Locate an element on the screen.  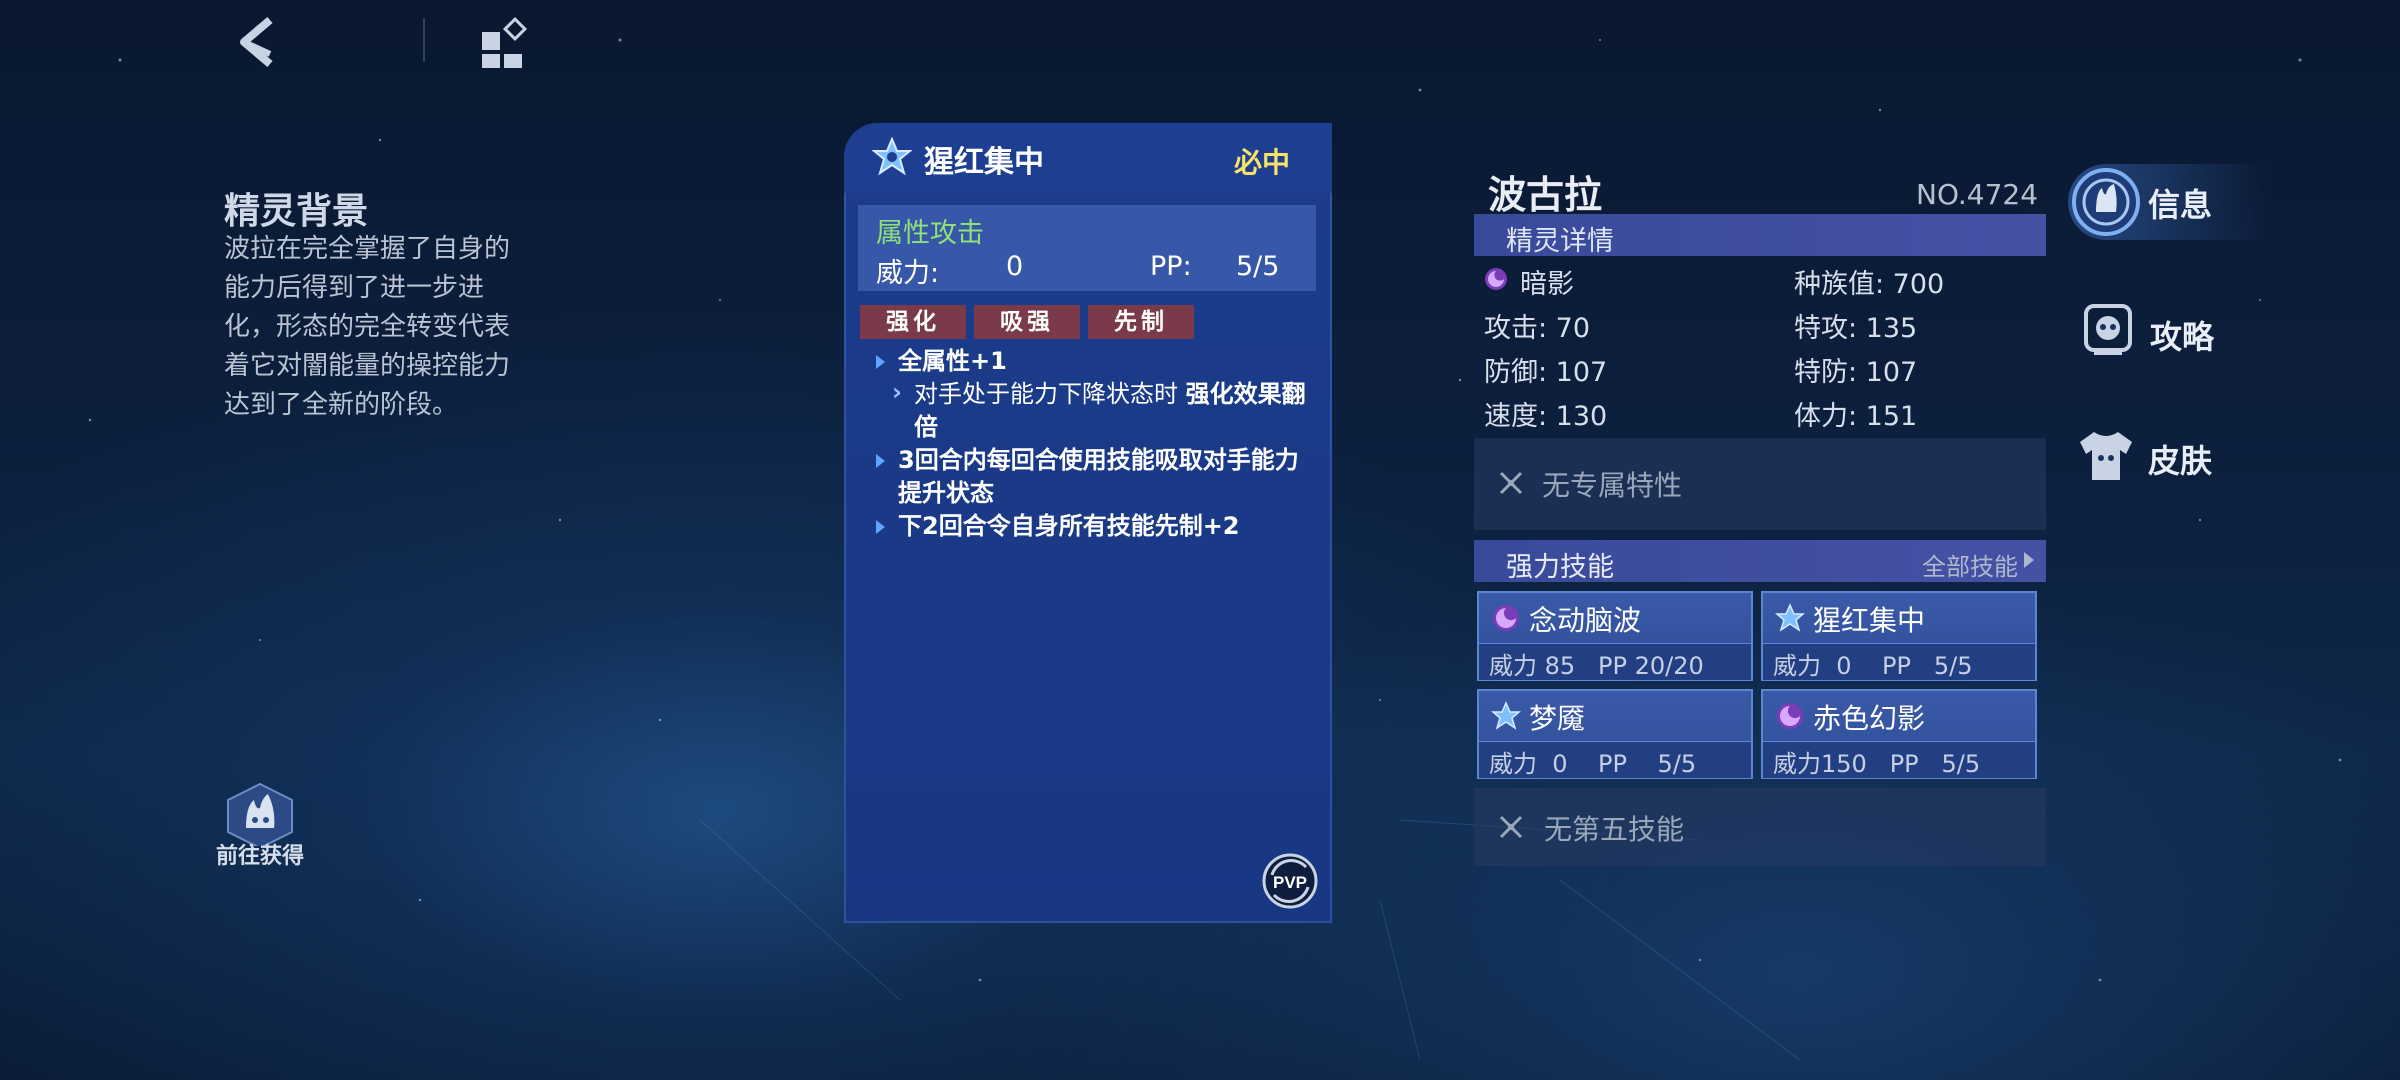
effect-item: 全属性+1 is located at coordinates (1094, 361).